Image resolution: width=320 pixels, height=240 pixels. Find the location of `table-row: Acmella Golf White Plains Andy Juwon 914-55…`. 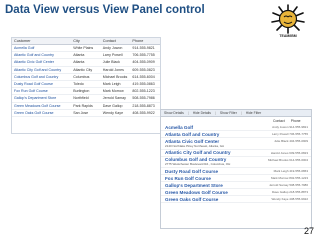

table-row: Acmella Golf White Plains Andy Juwon 914-55… is located at coordinates (86, 48).